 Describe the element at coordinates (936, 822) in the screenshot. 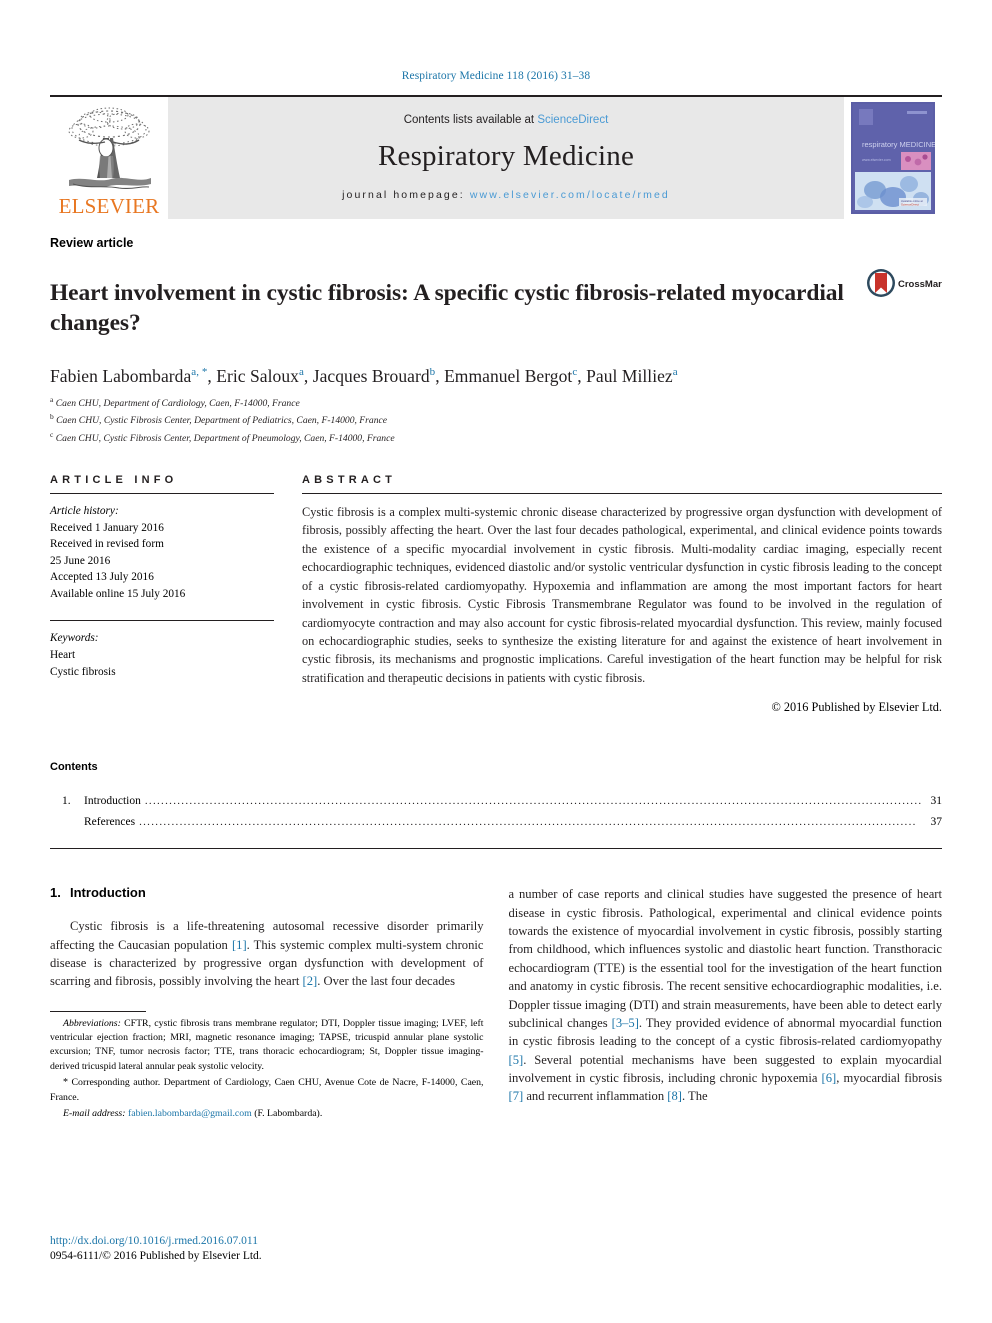

I see `toc-page-number: 37` at that location.